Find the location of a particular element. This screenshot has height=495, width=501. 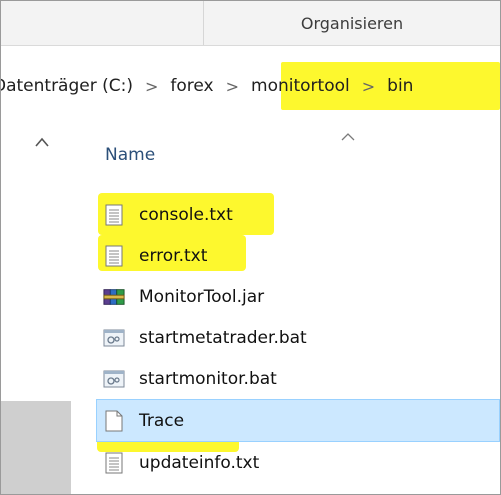

file-name: startmonitor.bat is located at coordinates (208, 378).